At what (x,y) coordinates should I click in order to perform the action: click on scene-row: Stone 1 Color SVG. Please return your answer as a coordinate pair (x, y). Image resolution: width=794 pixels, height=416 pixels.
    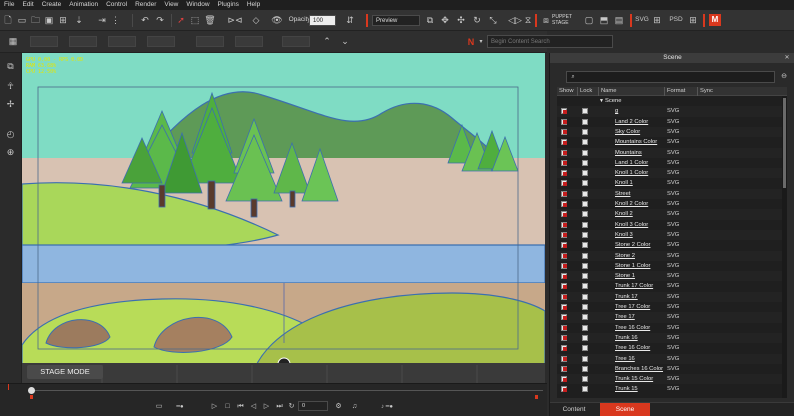
    Looking at the image, I should click on (669, 266).